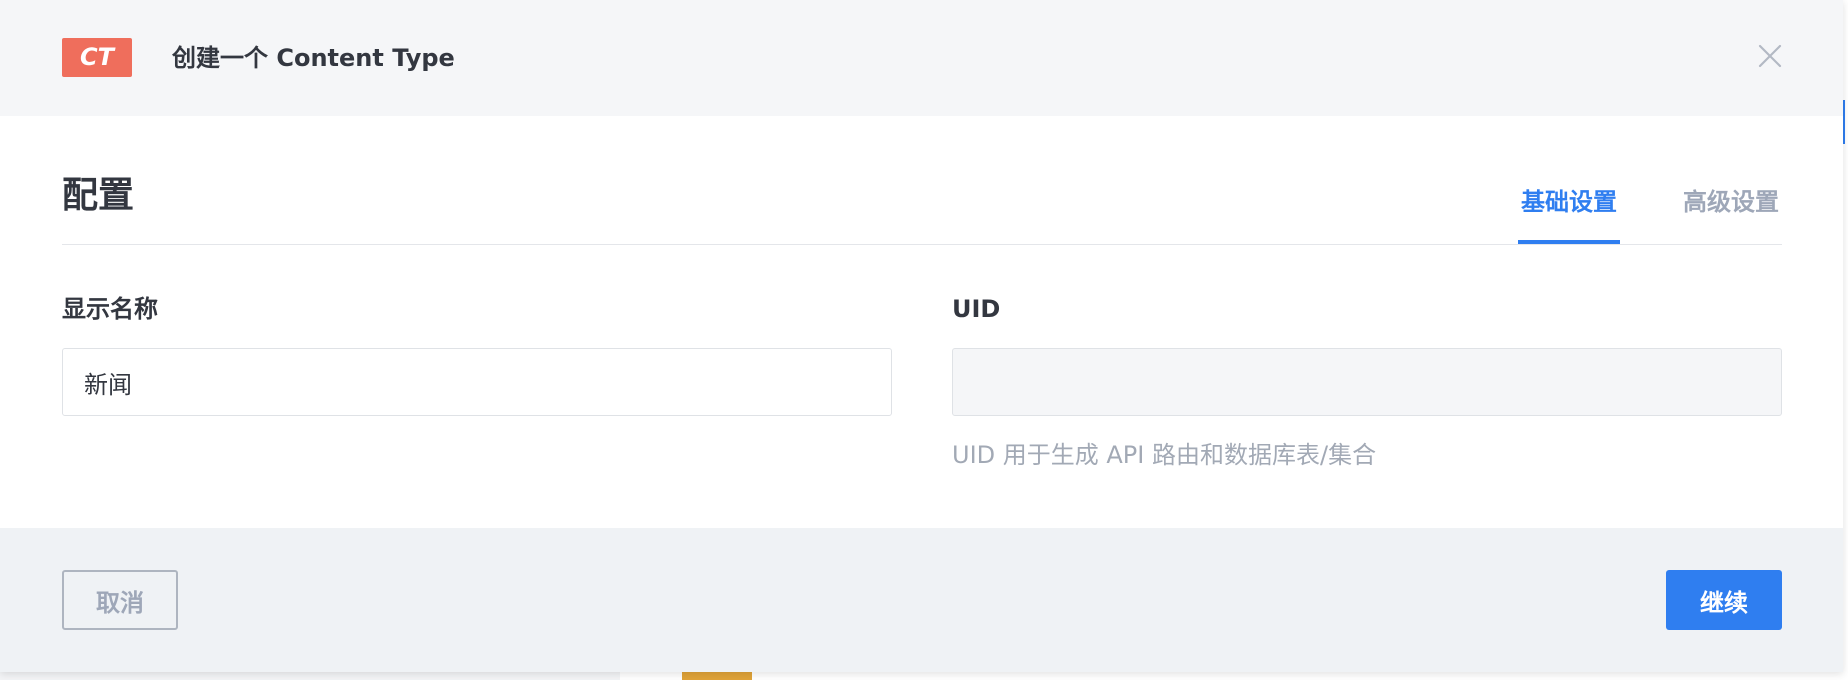 The image size is (1848, 680). Describe the element at coordinates (97, 57) in the screenshot. I see `content-type-badge: CT` at that location.